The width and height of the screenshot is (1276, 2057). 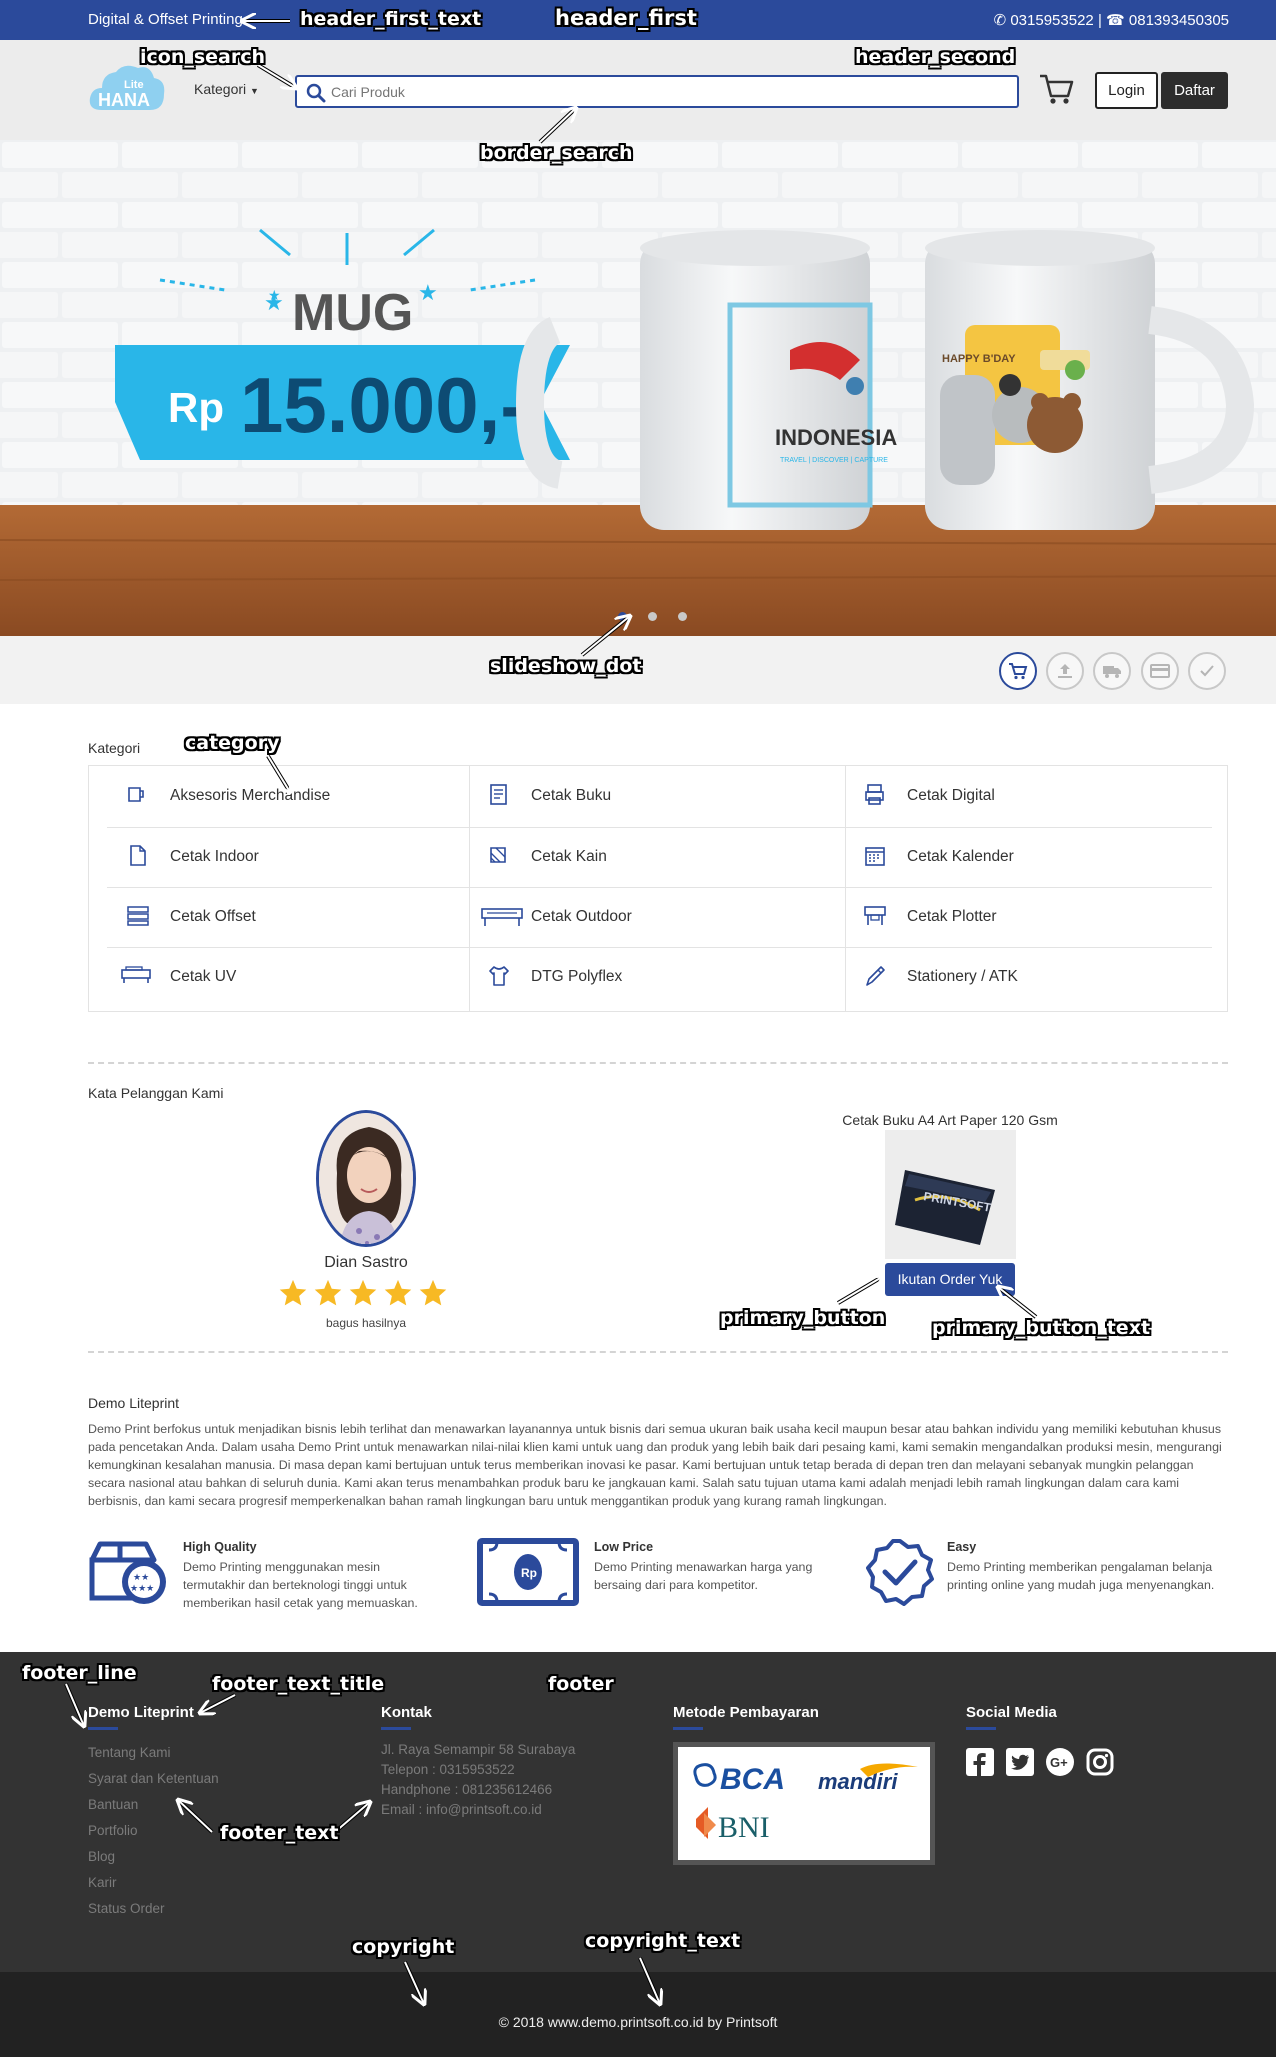 What do you see at coordinates (952, 916) in the screenshot?
I see `category-label: Cetak Plotter` at bounding box center [952, 916].